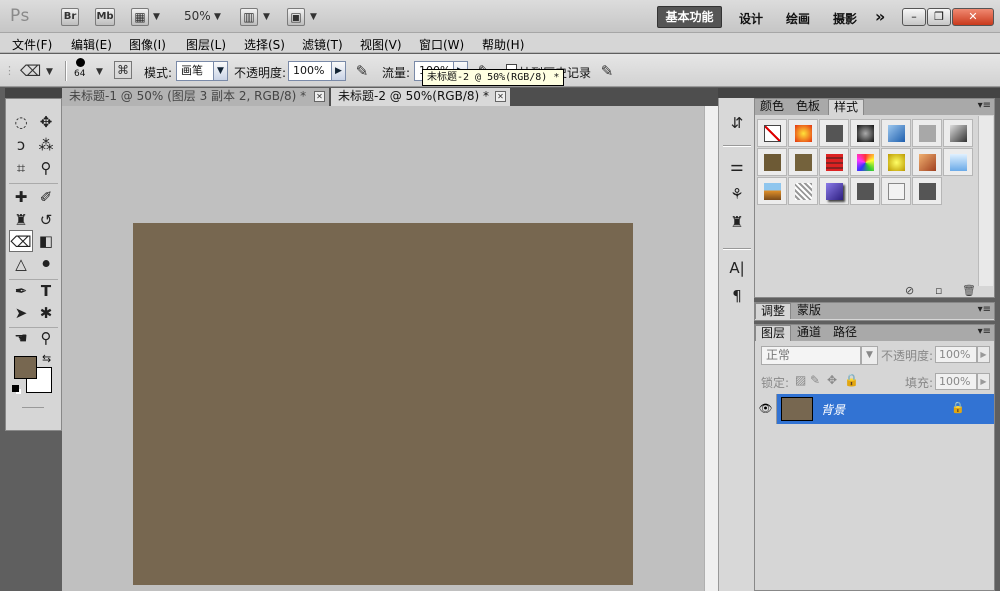 Image resolution: width=1000 pixels, height=591 pixels. Describe the element at coordinates (800, 380) in the screenshot. I see `lock-transparent-icon: ▨` at that location.